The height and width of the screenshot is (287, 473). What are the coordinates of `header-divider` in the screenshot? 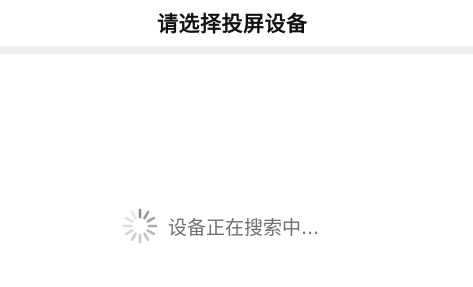 It's located at (236, 50).